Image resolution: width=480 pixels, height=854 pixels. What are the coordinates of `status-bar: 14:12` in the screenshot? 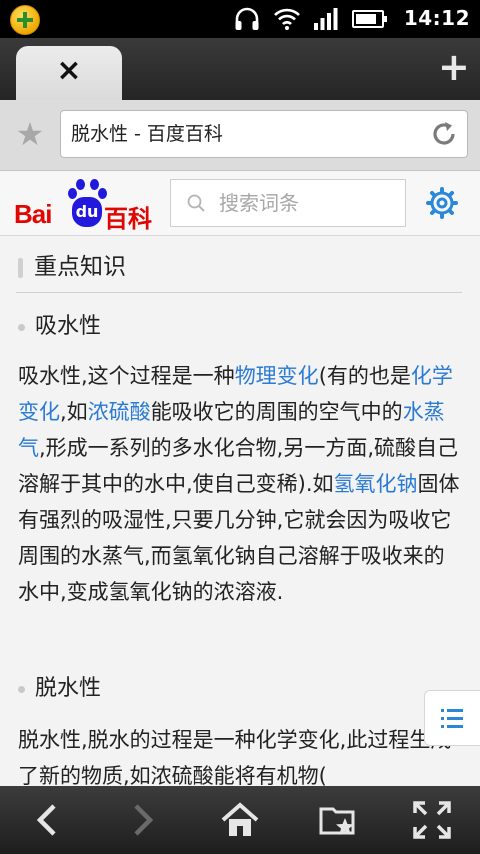 It's located at (240, 19).